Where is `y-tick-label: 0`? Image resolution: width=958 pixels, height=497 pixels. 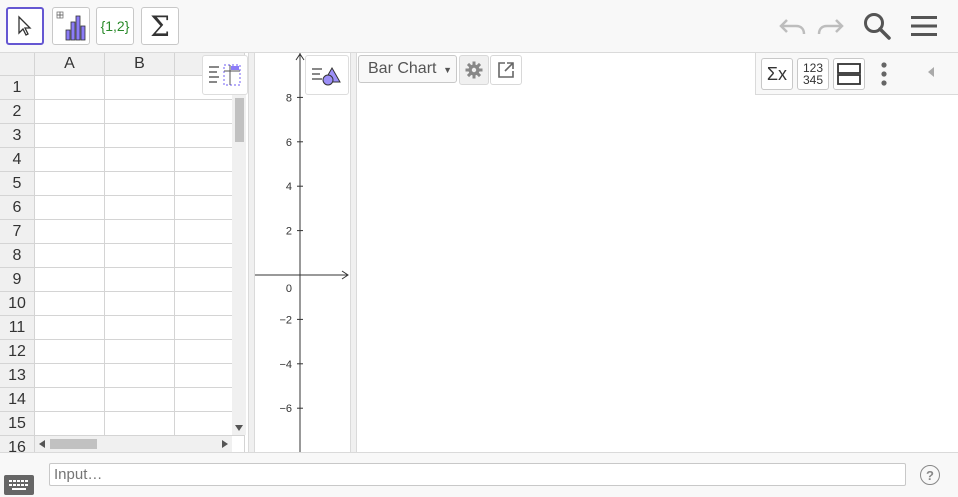
y-tick-label: 0 is located at coordinates (289, 289).